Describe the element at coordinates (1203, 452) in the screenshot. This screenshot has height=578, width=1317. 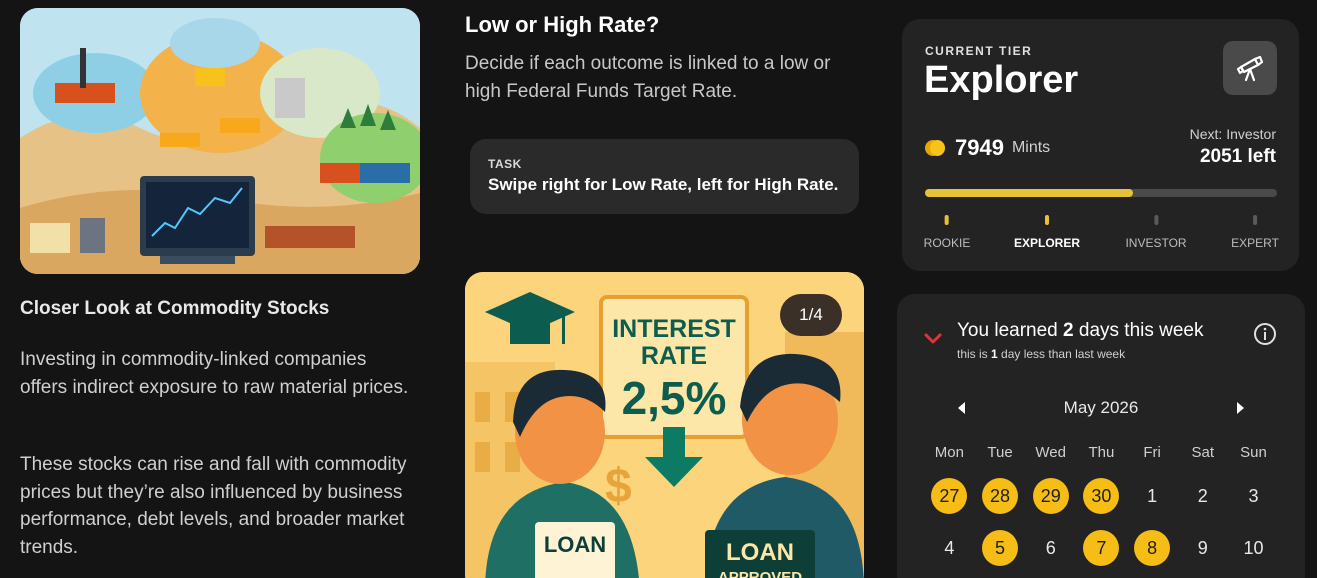
I see `weekday-label: Sat` at that location.